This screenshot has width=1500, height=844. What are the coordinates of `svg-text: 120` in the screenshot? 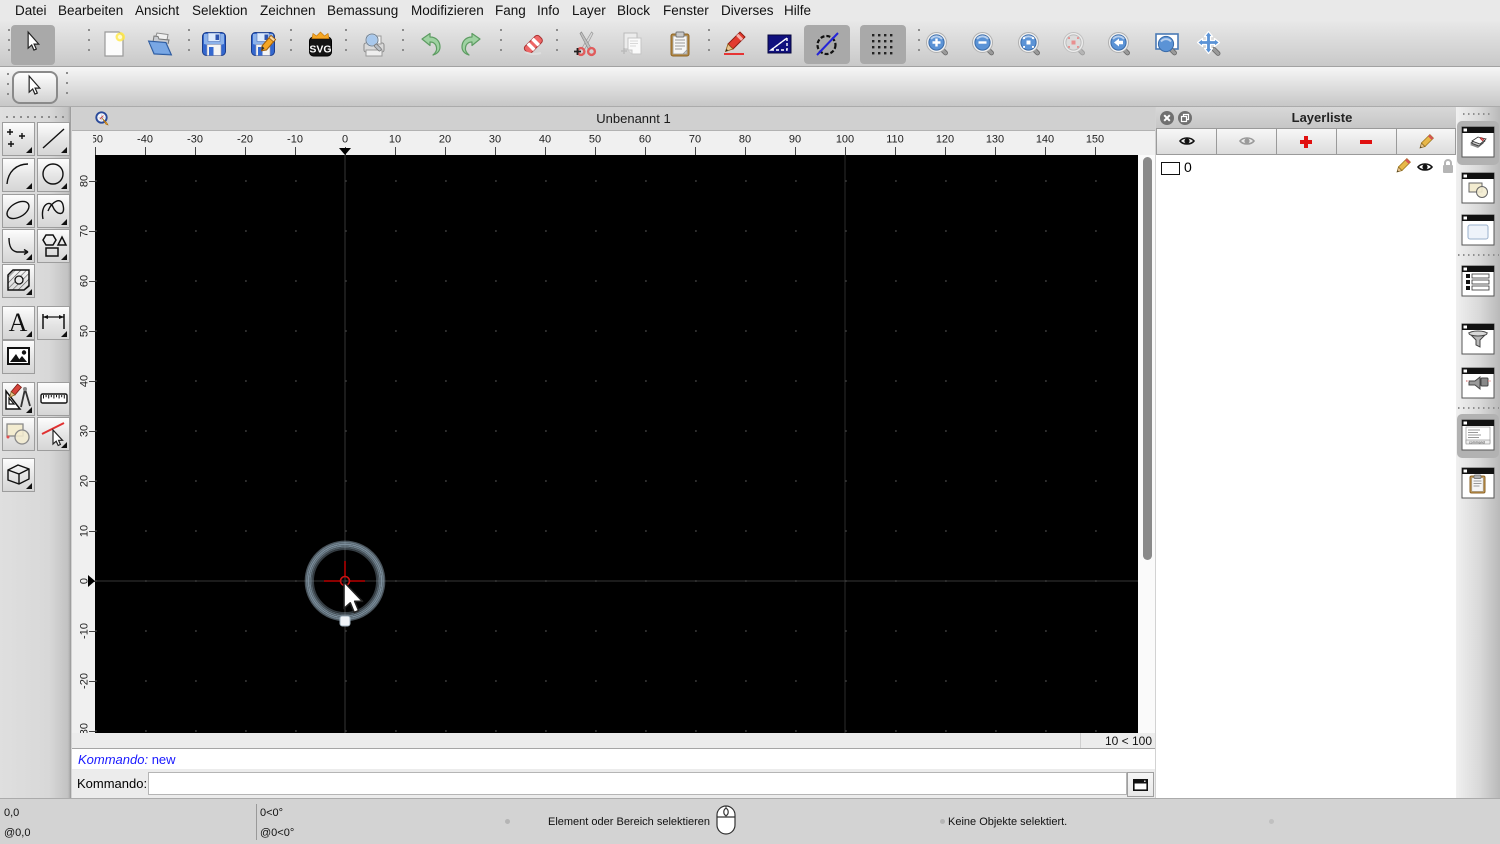 It's located at (945, 140).